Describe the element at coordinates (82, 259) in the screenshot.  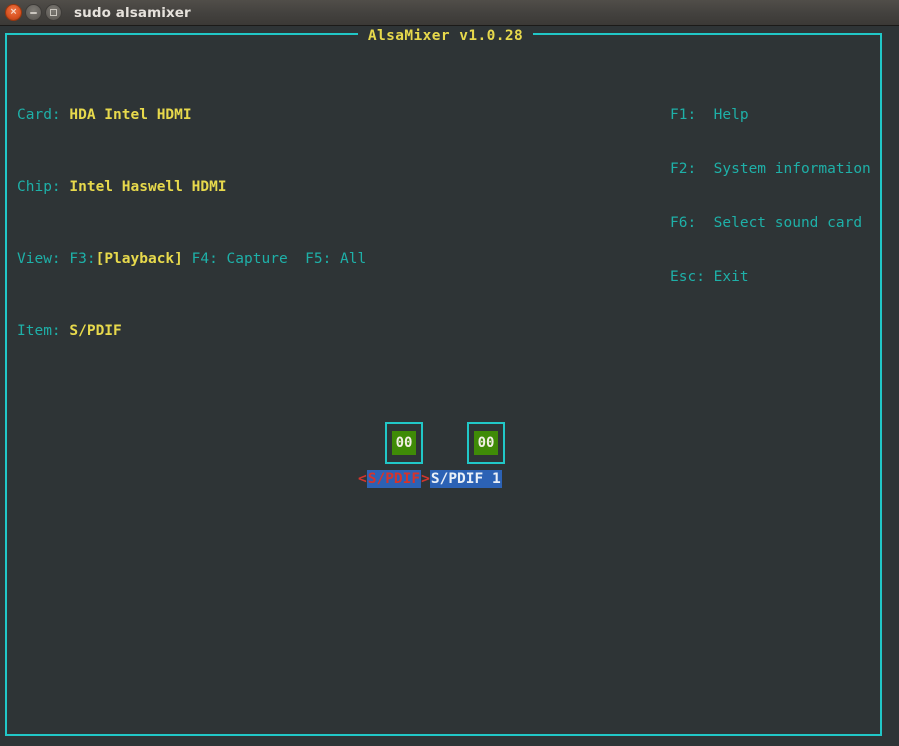
I see `view-f3-key: F3:` at that location.